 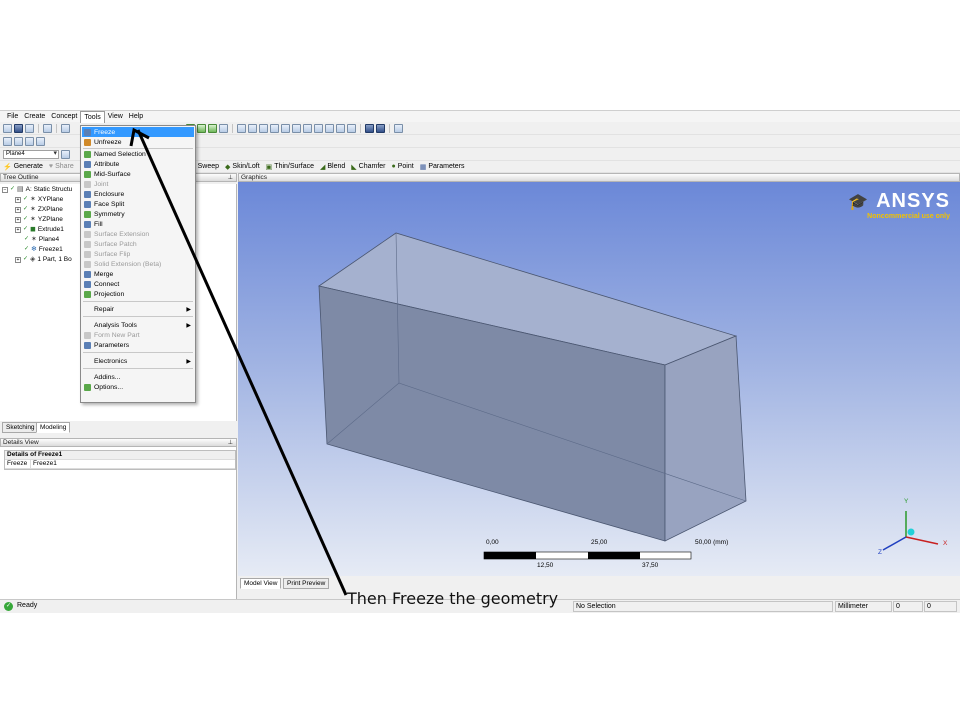 What do you see at coordinates (53, 427) in the screenshot?
I see `tab-modeling: Modeling` at bounding box center [53, 427].